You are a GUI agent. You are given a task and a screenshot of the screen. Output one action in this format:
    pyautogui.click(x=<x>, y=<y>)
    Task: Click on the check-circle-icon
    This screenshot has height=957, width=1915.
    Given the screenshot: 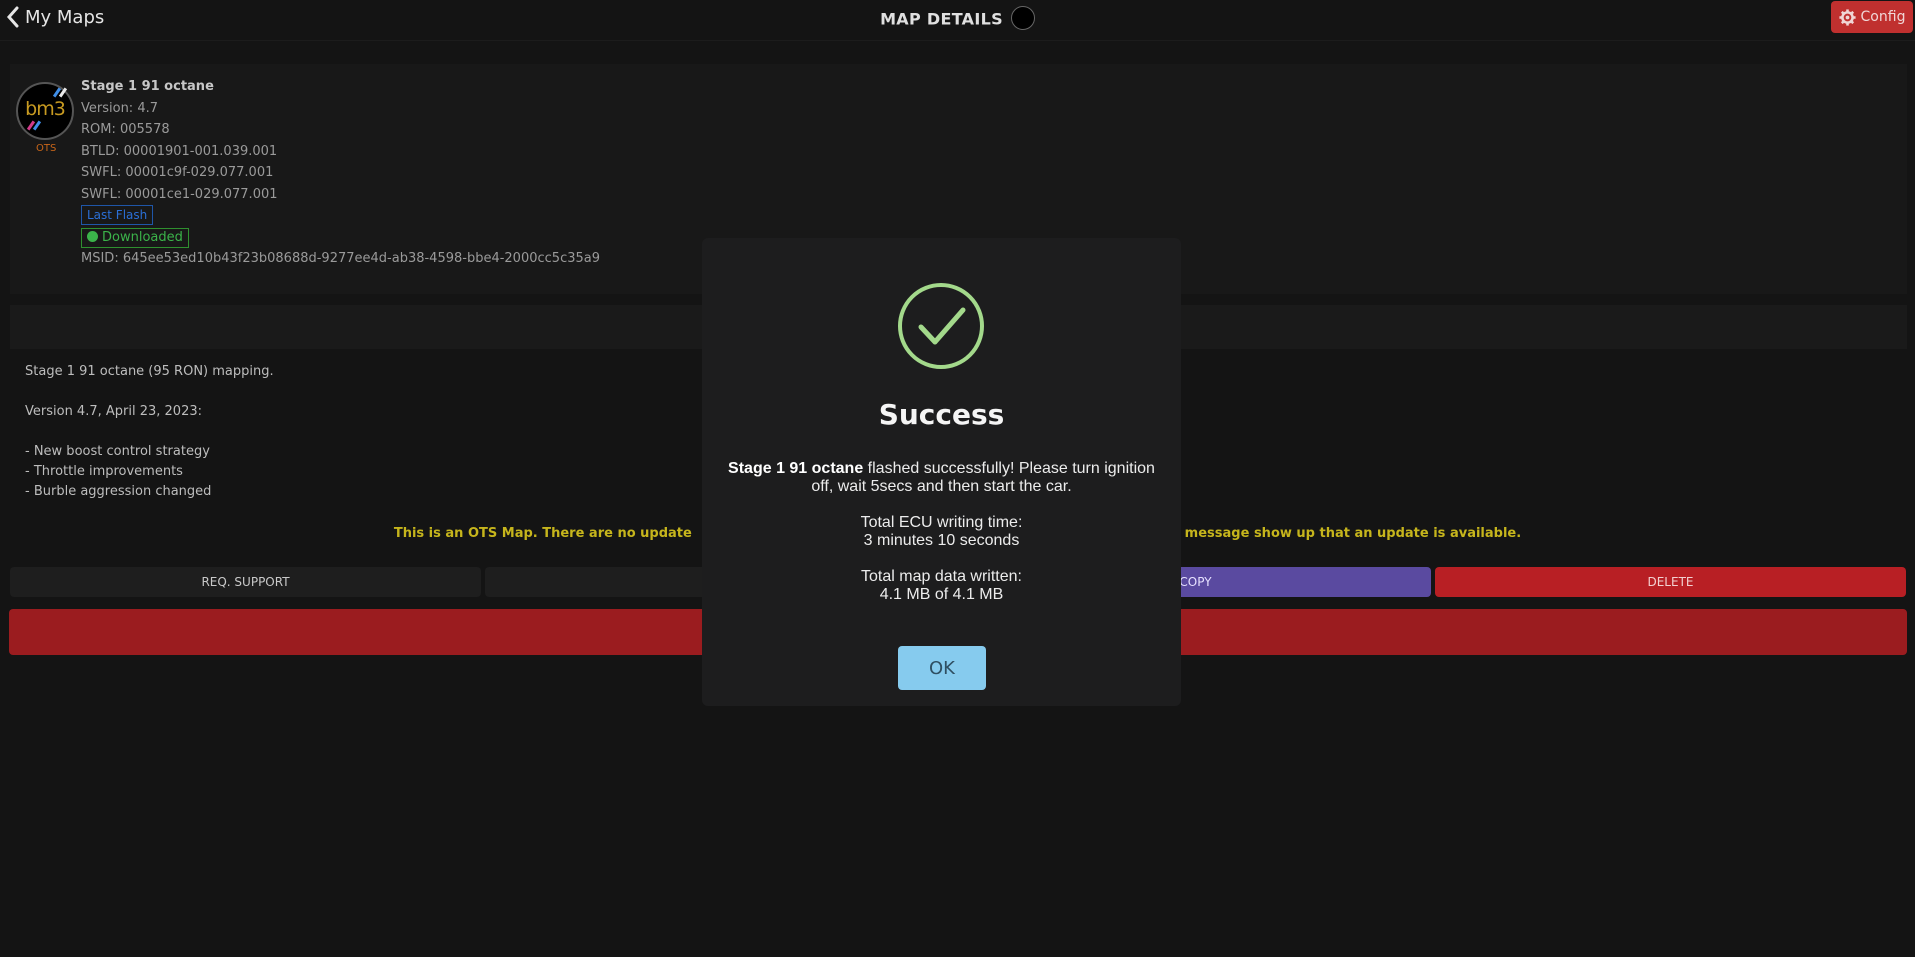 What is the action you would take?
    pyautogui.click(x=941, y=326)
    